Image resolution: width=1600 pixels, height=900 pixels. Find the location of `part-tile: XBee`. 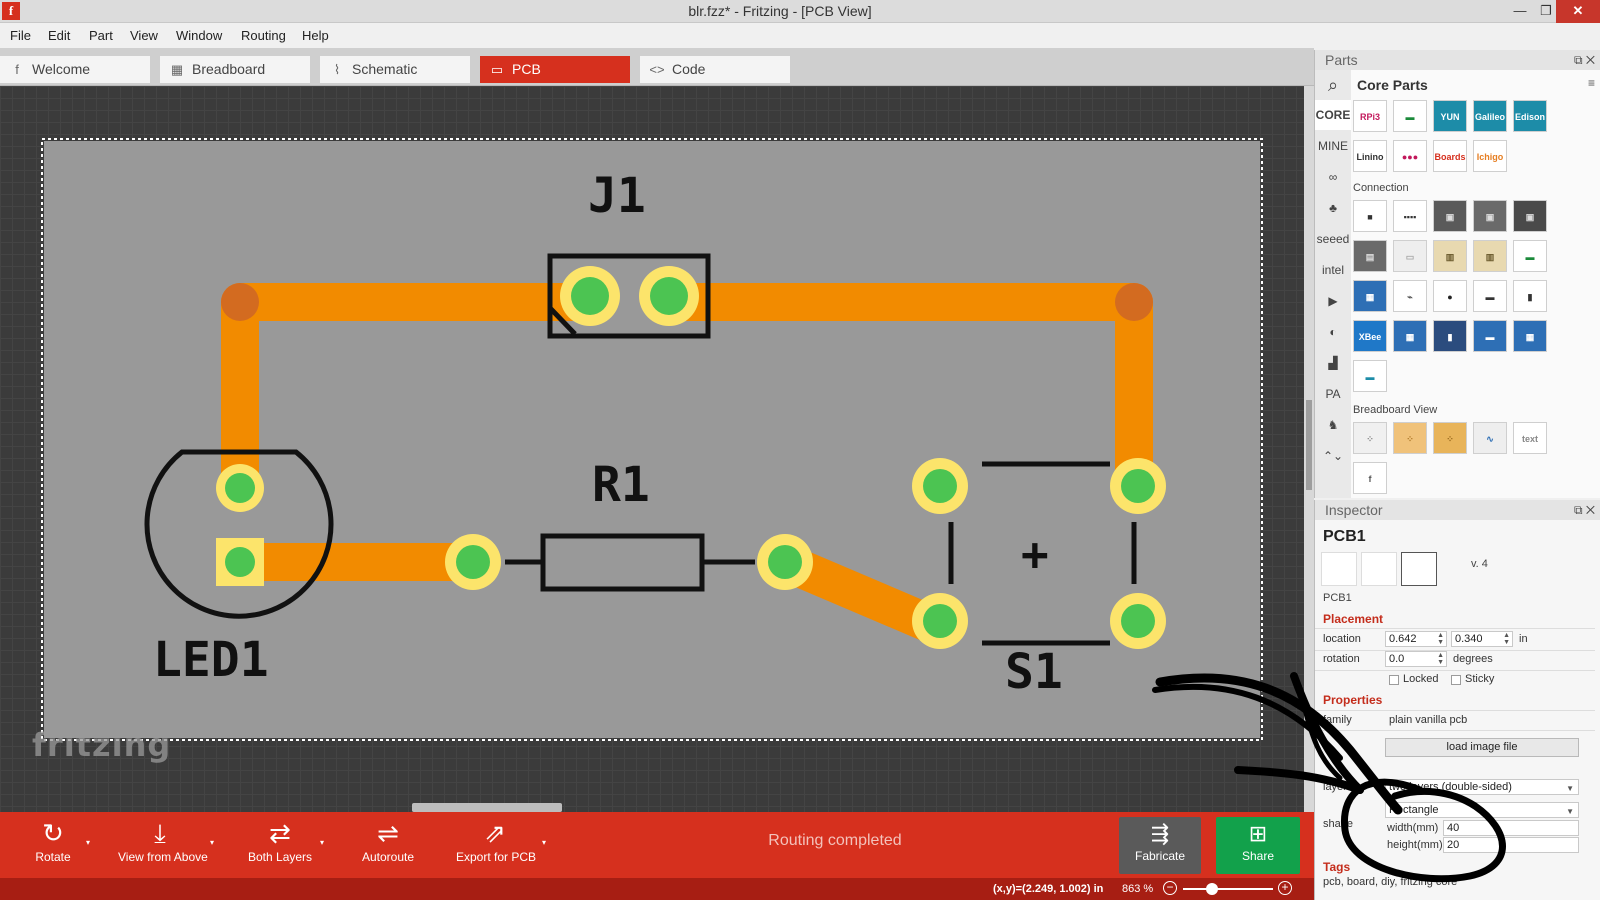

part-tile: XBee is located at coordinates (1370, 336).